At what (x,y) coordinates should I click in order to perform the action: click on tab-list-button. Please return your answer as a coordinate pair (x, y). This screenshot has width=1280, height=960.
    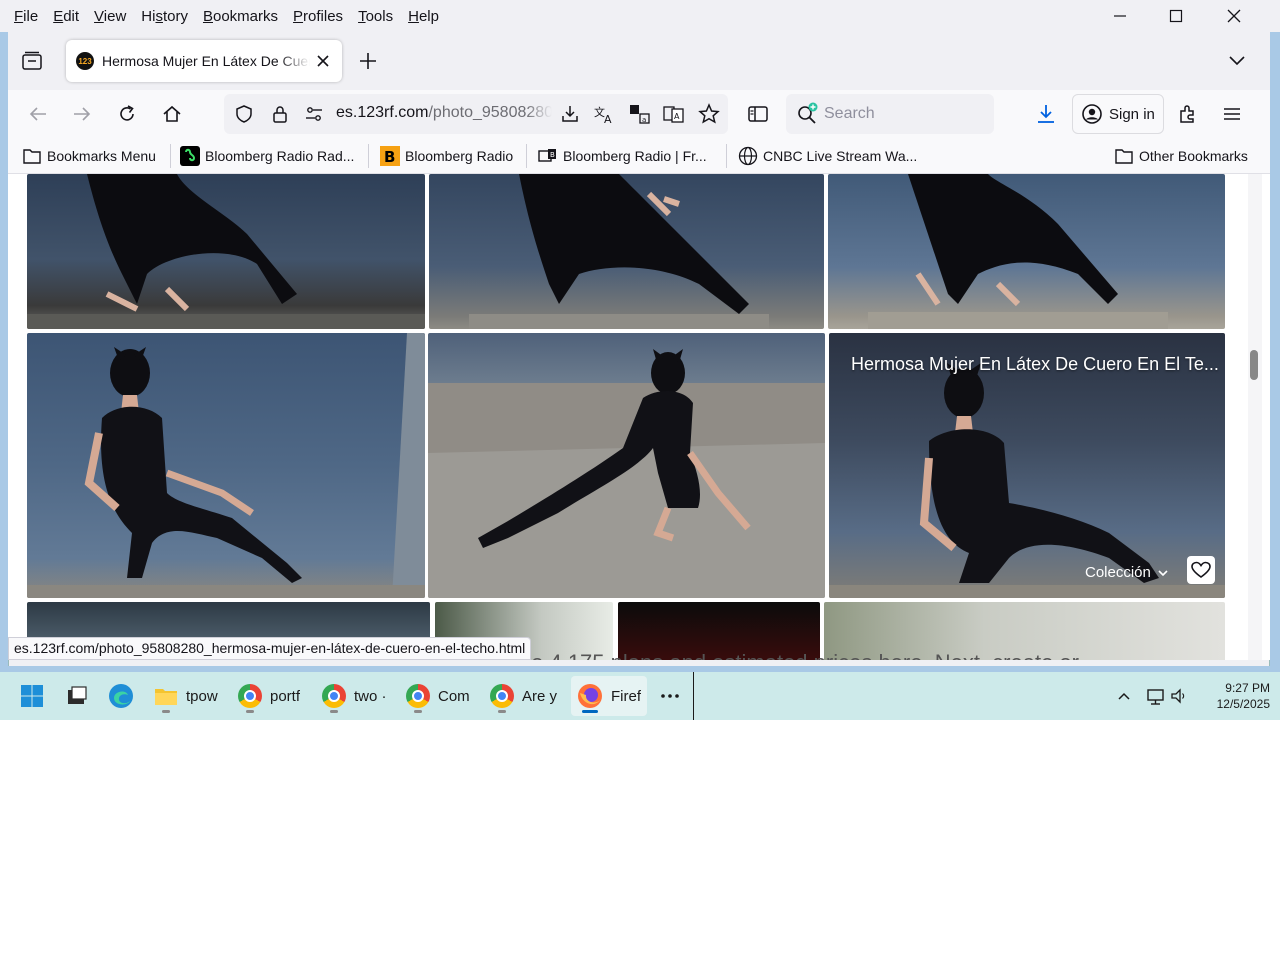
    Looking at the image, I should click on (32, 63).